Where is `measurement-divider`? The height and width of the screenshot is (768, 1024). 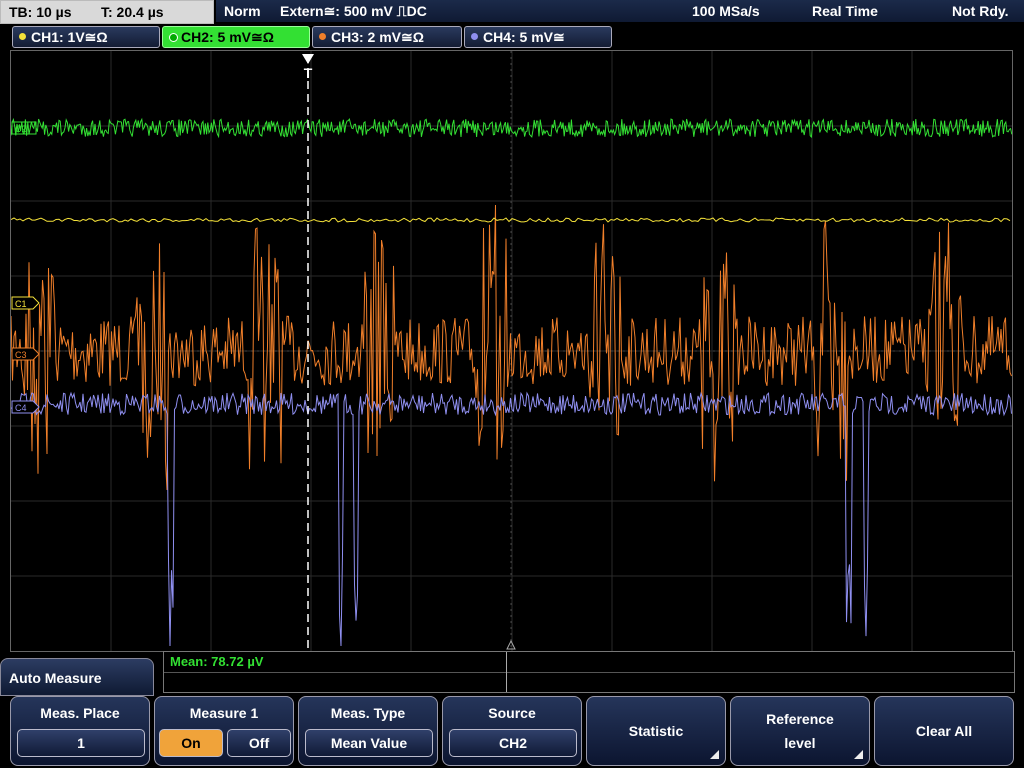 measurement-divider is located at coordinates (589, 672).